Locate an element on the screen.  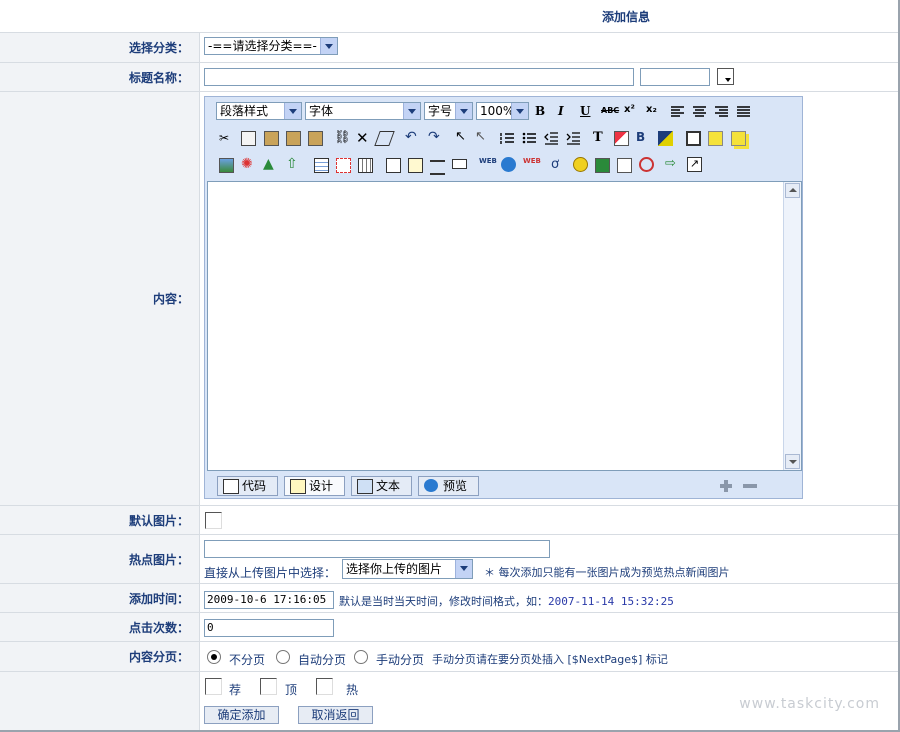
flag-hot-checkbox is located at coordinates (324, 686).